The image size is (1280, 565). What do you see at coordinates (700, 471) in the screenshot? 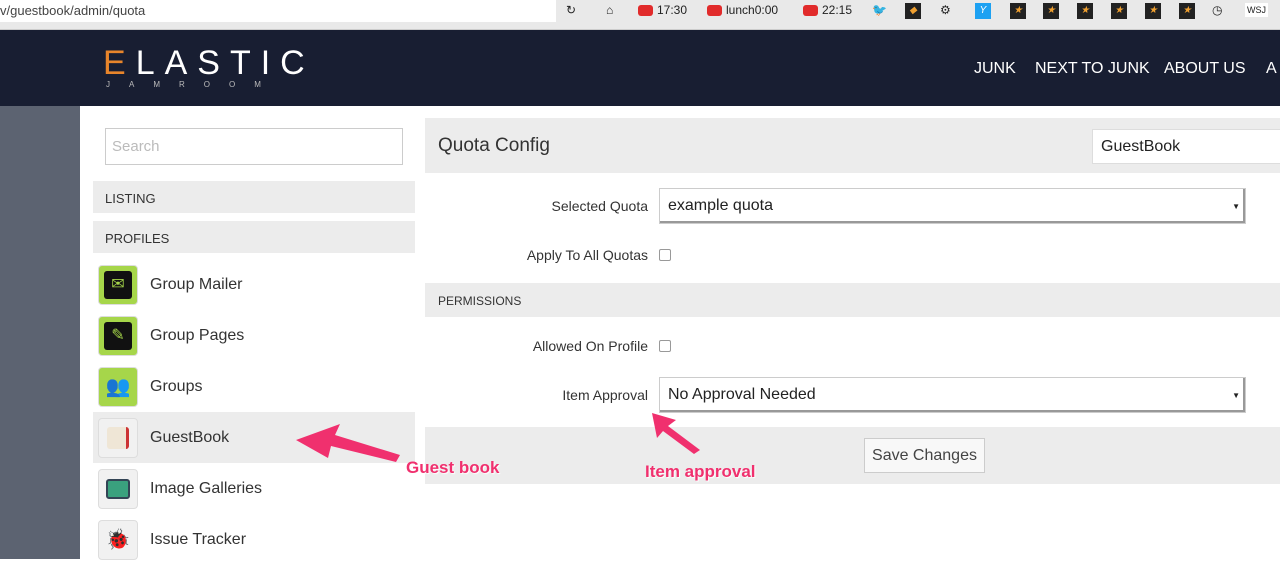
I see `annotation-item-approval: Item approval` at bounding box center [700, 471].